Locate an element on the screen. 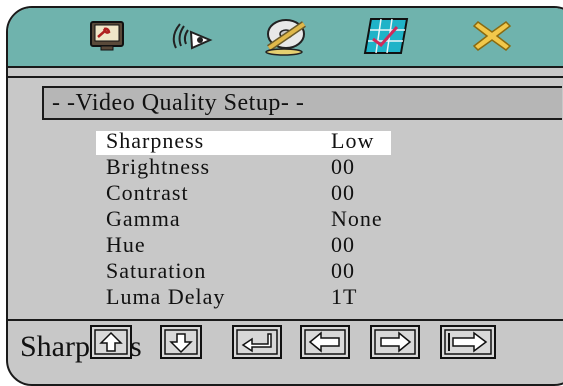  menu-item-saturation: Saturation 00 is located at coordinates (243, 271).